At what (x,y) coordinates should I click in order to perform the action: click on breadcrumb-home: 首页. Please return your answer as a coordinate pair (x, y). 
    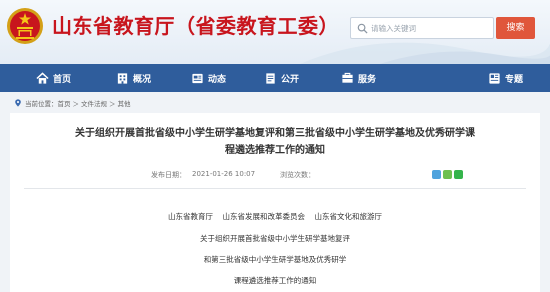
    Looking at the image, I should click on (64, 103).